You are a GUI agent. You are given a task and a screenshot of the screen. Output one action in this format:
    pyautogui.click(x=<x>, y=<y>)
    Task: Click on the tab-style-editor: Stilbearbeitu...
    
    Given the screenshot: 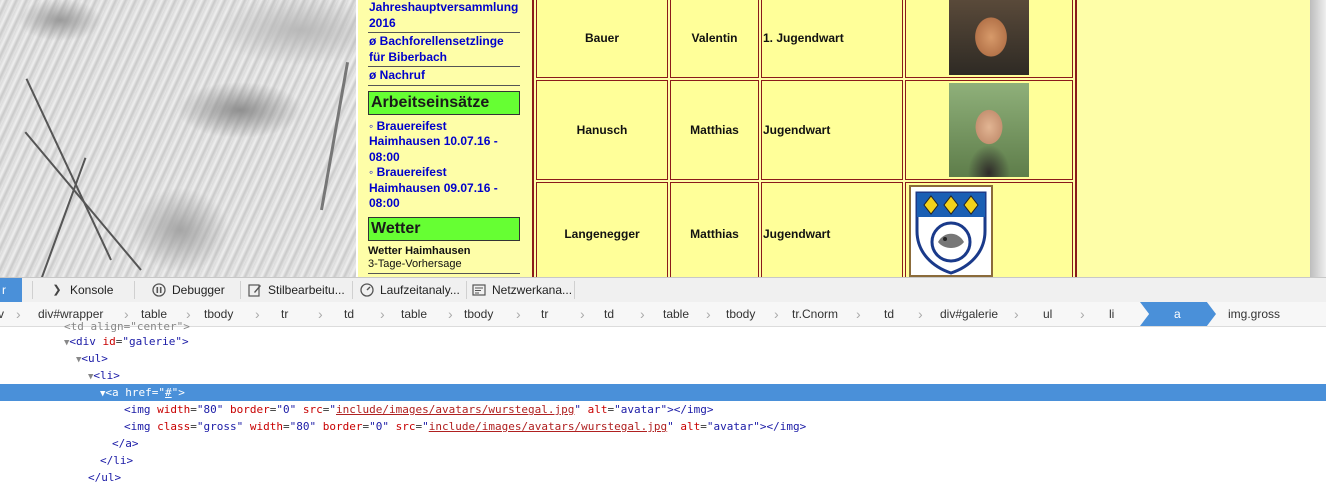 What is the action you would take?
    pyautogui.click(x=296, y=290)
    